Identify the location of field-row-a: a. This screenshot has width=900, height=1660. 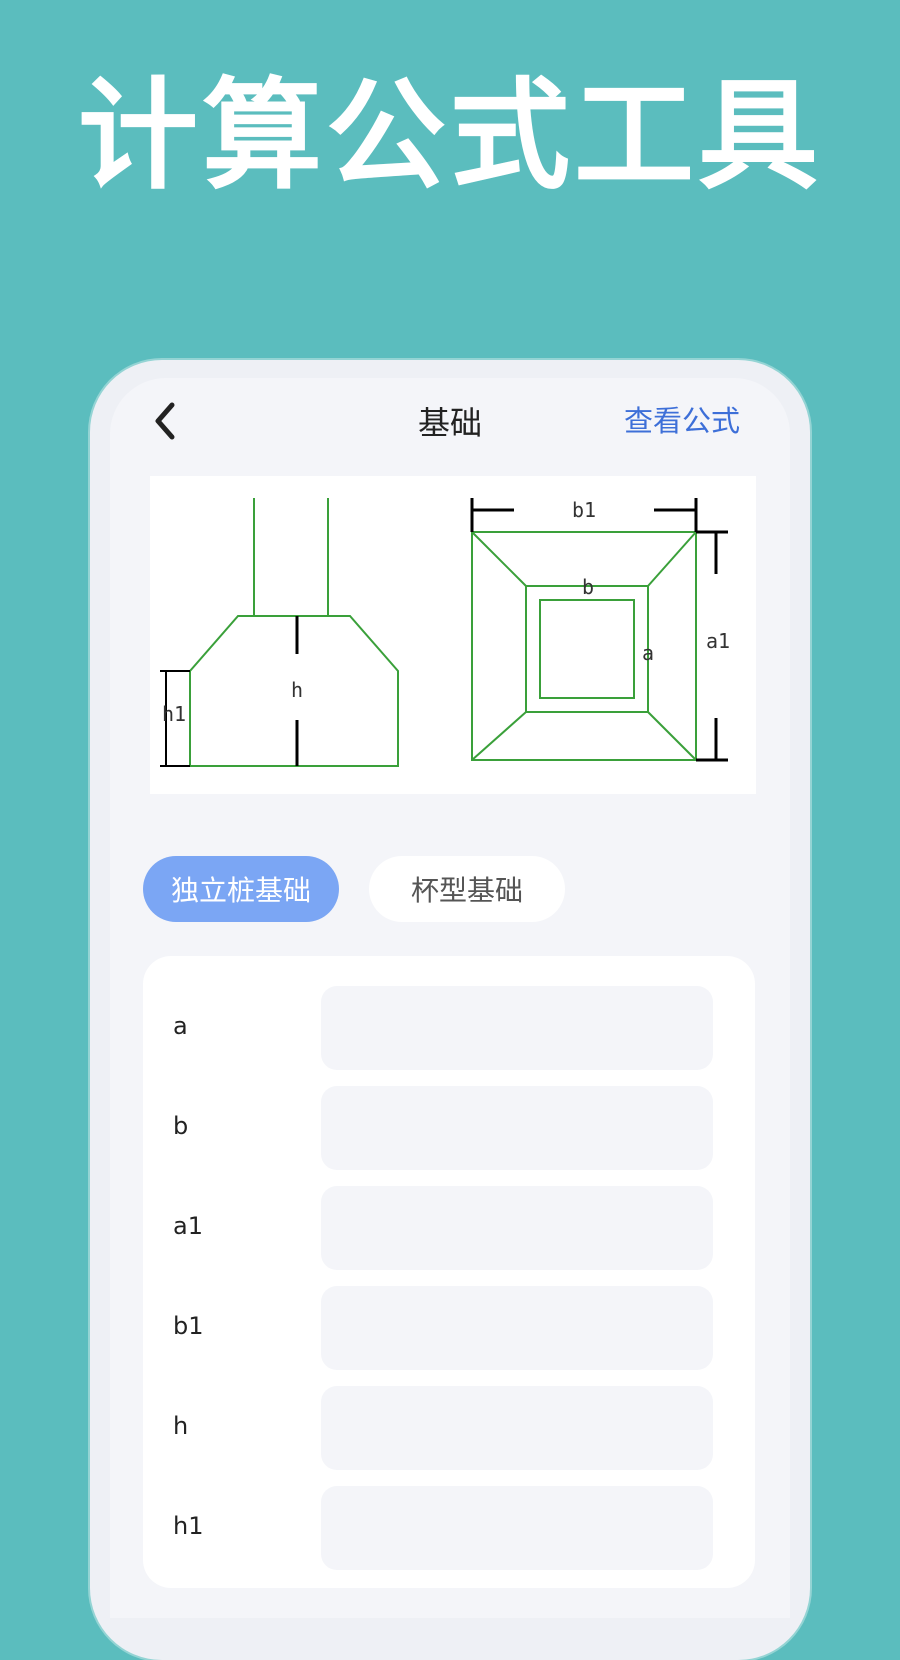
(449, 1029).